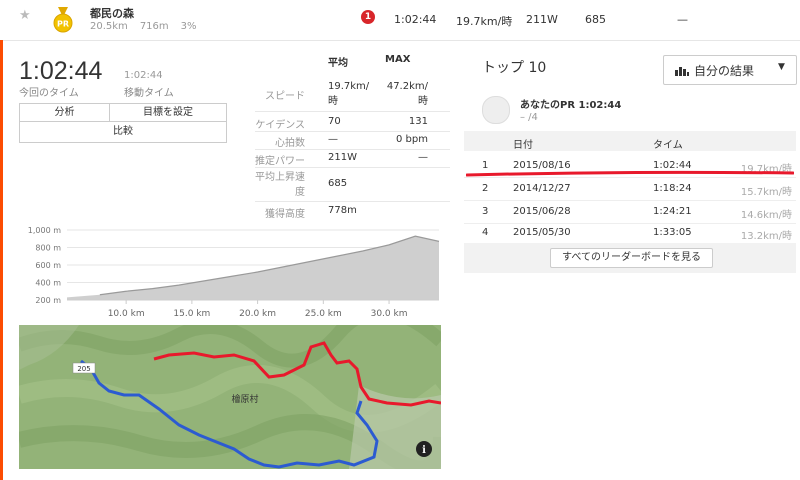  I want to click on segment-elev-gain: 685, so click(595, 19).